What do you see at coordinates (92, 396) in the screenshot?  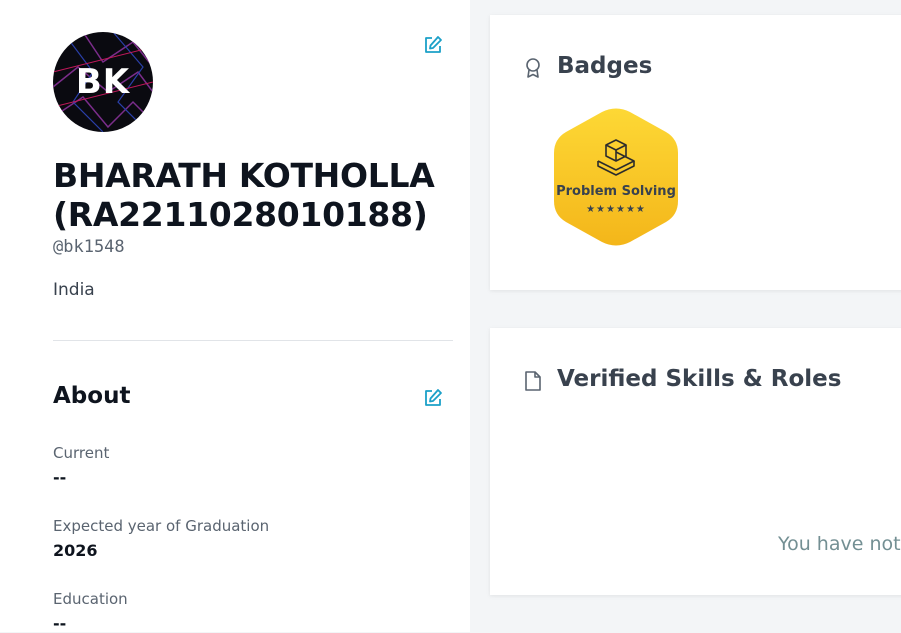 I see `about-title: About` at bounding box center [92, 396].